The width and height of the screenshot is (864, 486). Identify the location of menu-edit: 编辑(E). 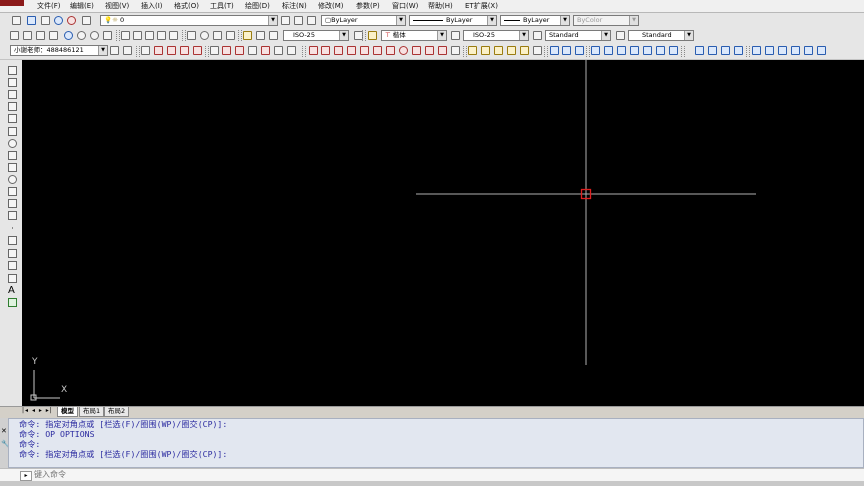
(82, 6).